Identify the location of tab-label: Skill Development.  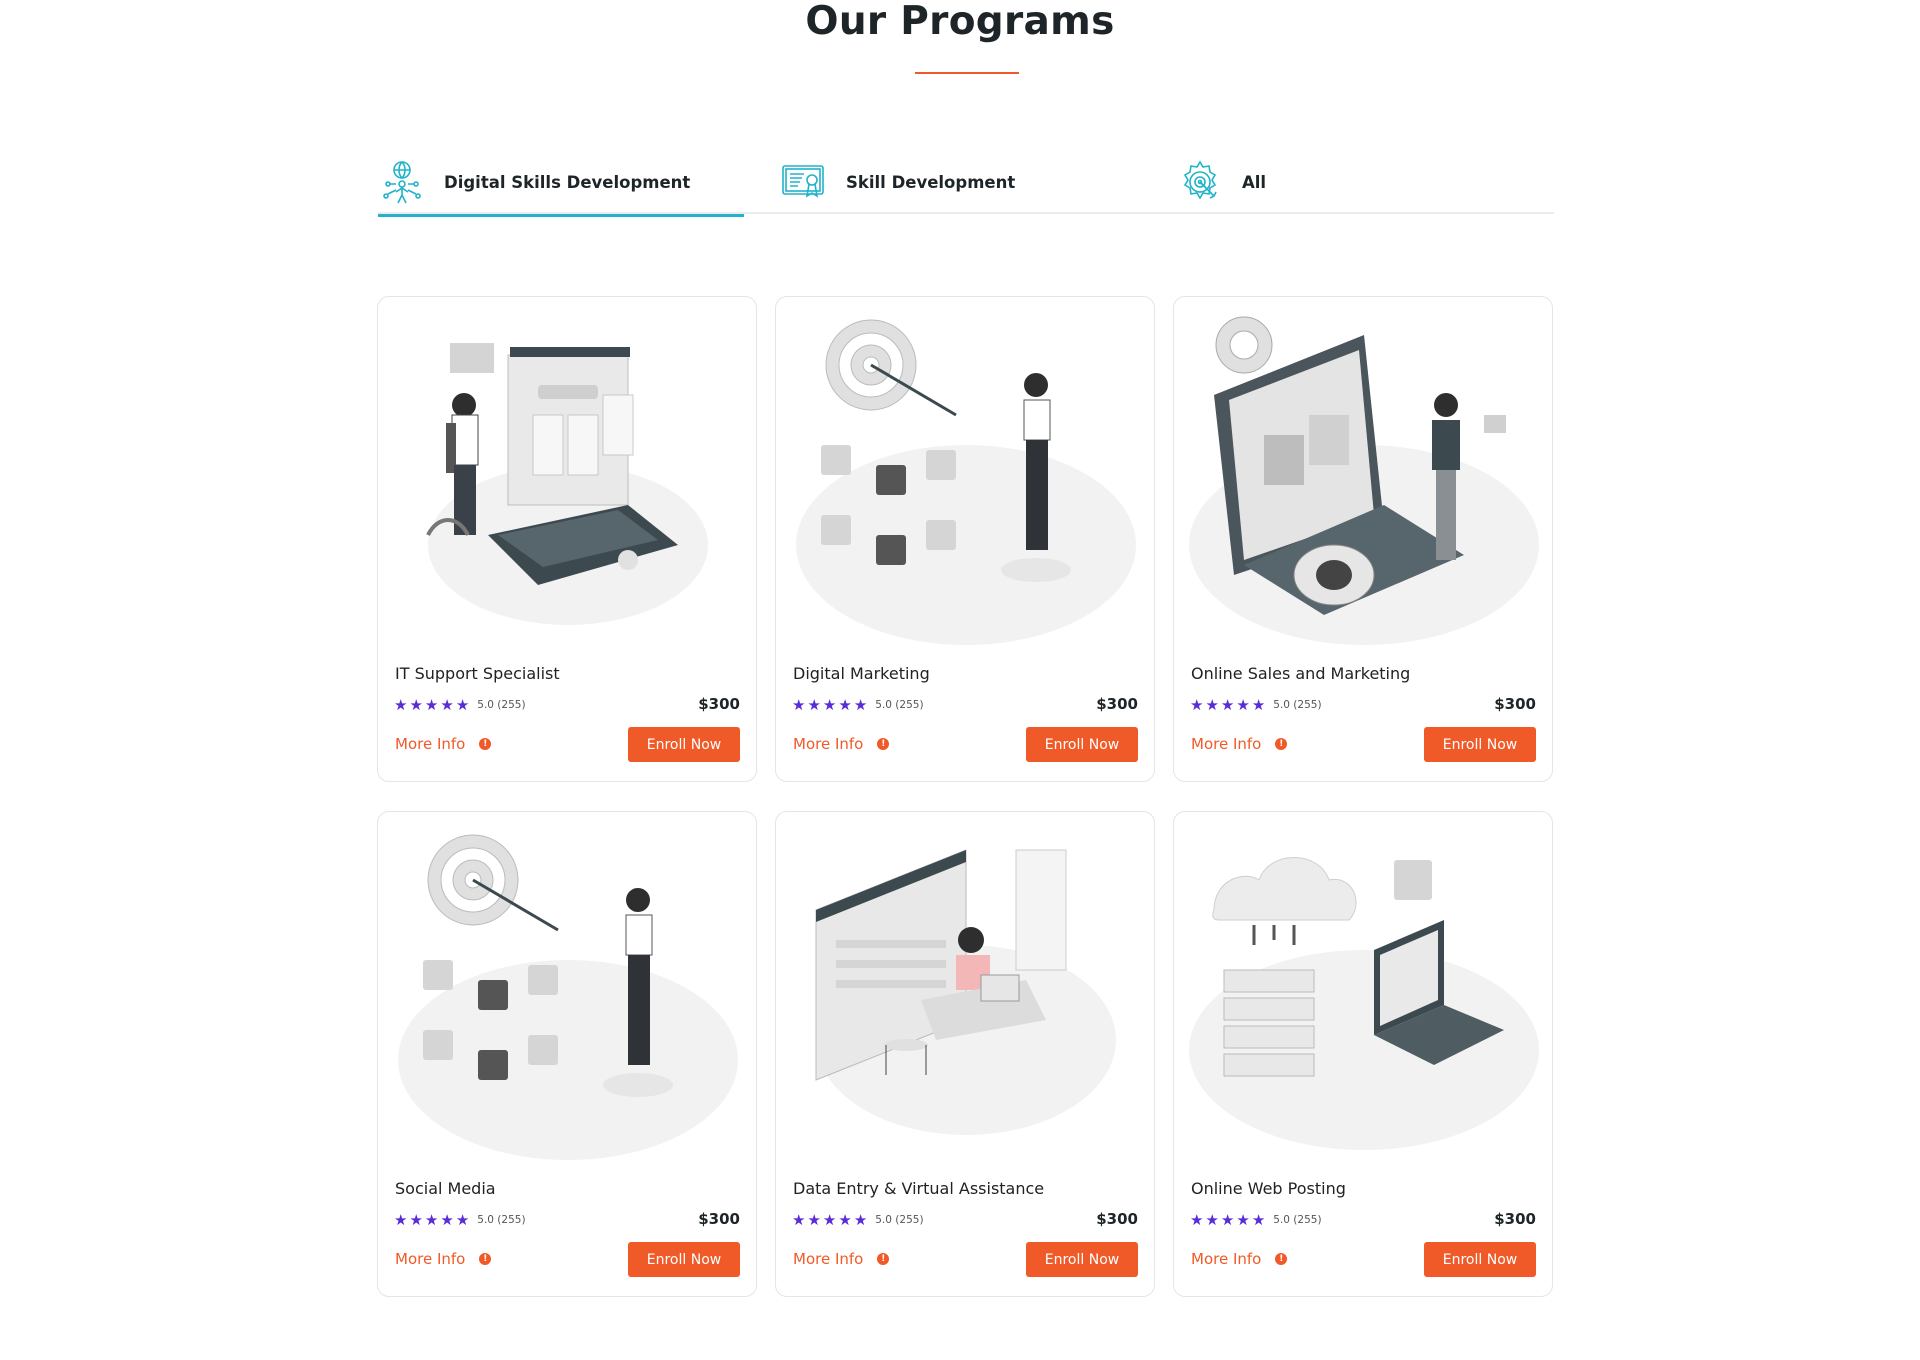
(931, 182).